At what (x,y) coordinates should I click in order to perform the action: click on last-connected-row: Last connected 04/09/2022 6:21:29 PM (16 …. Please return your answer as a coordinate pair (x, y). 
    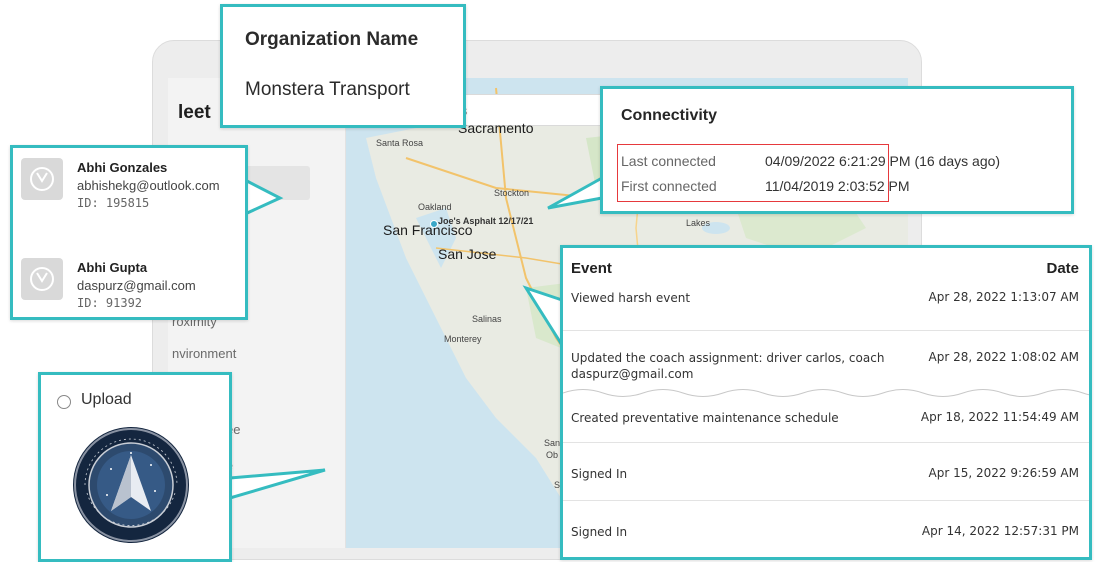
    Looking at the image, I should click on (810, 161).